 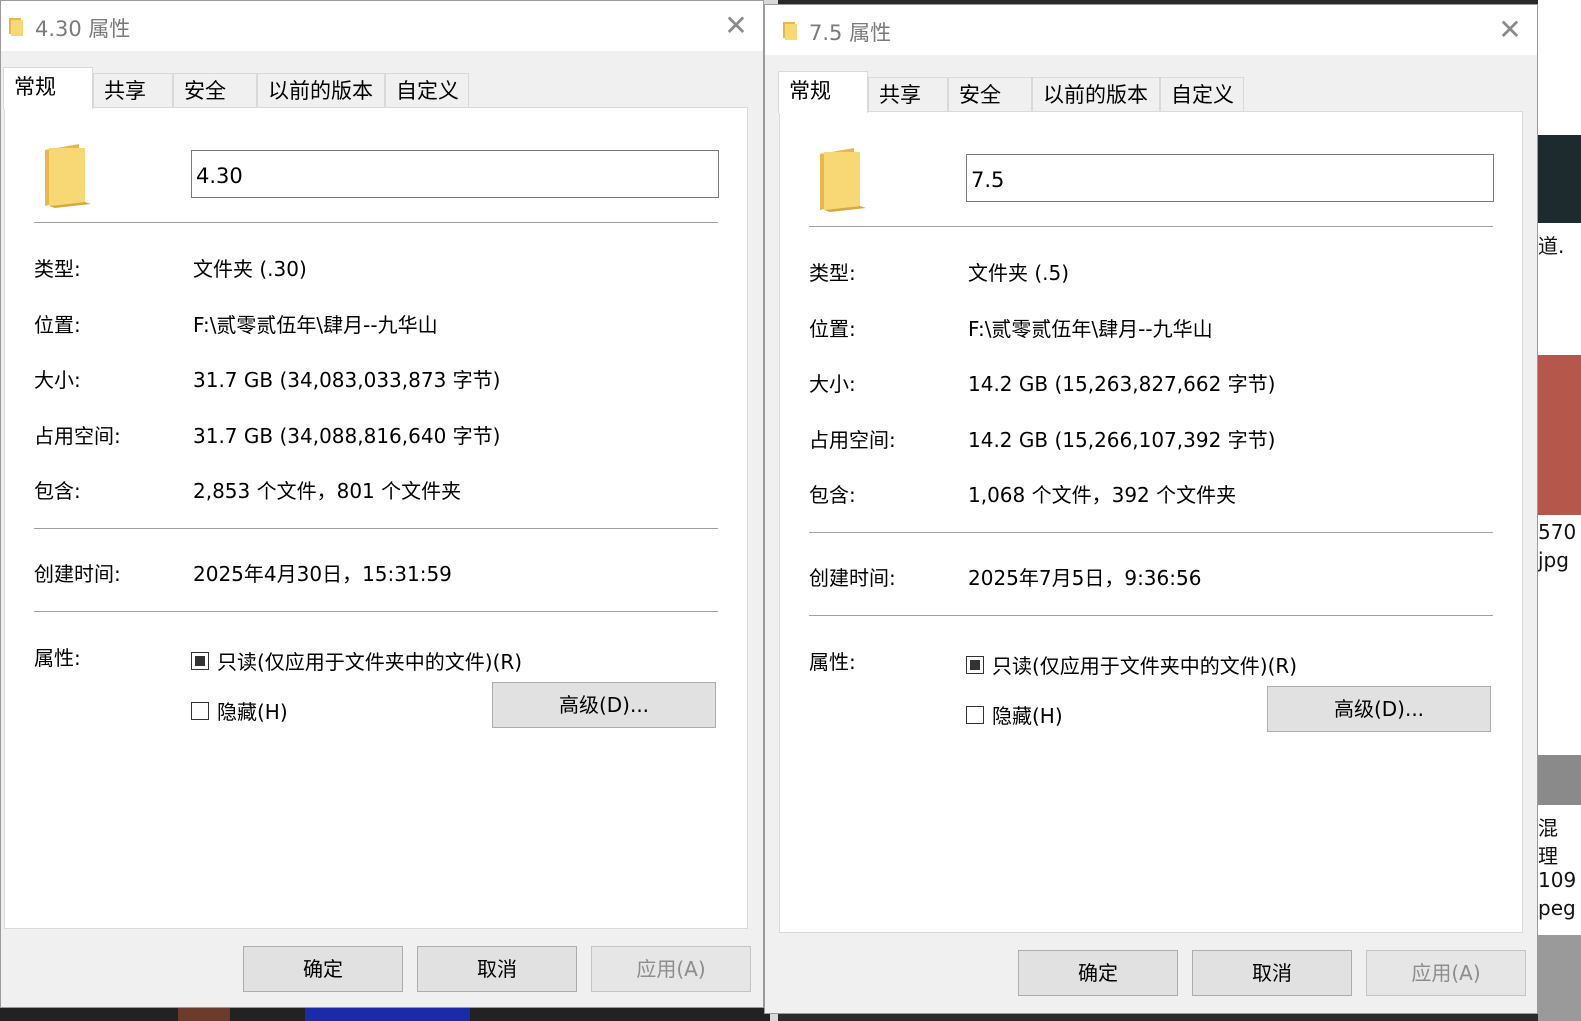 What do you see at coordinates (327, 491) in the screenshot?
I see `contains-value: 2,853 个文件，801 个文件夹` at bounding box center [327, 491].